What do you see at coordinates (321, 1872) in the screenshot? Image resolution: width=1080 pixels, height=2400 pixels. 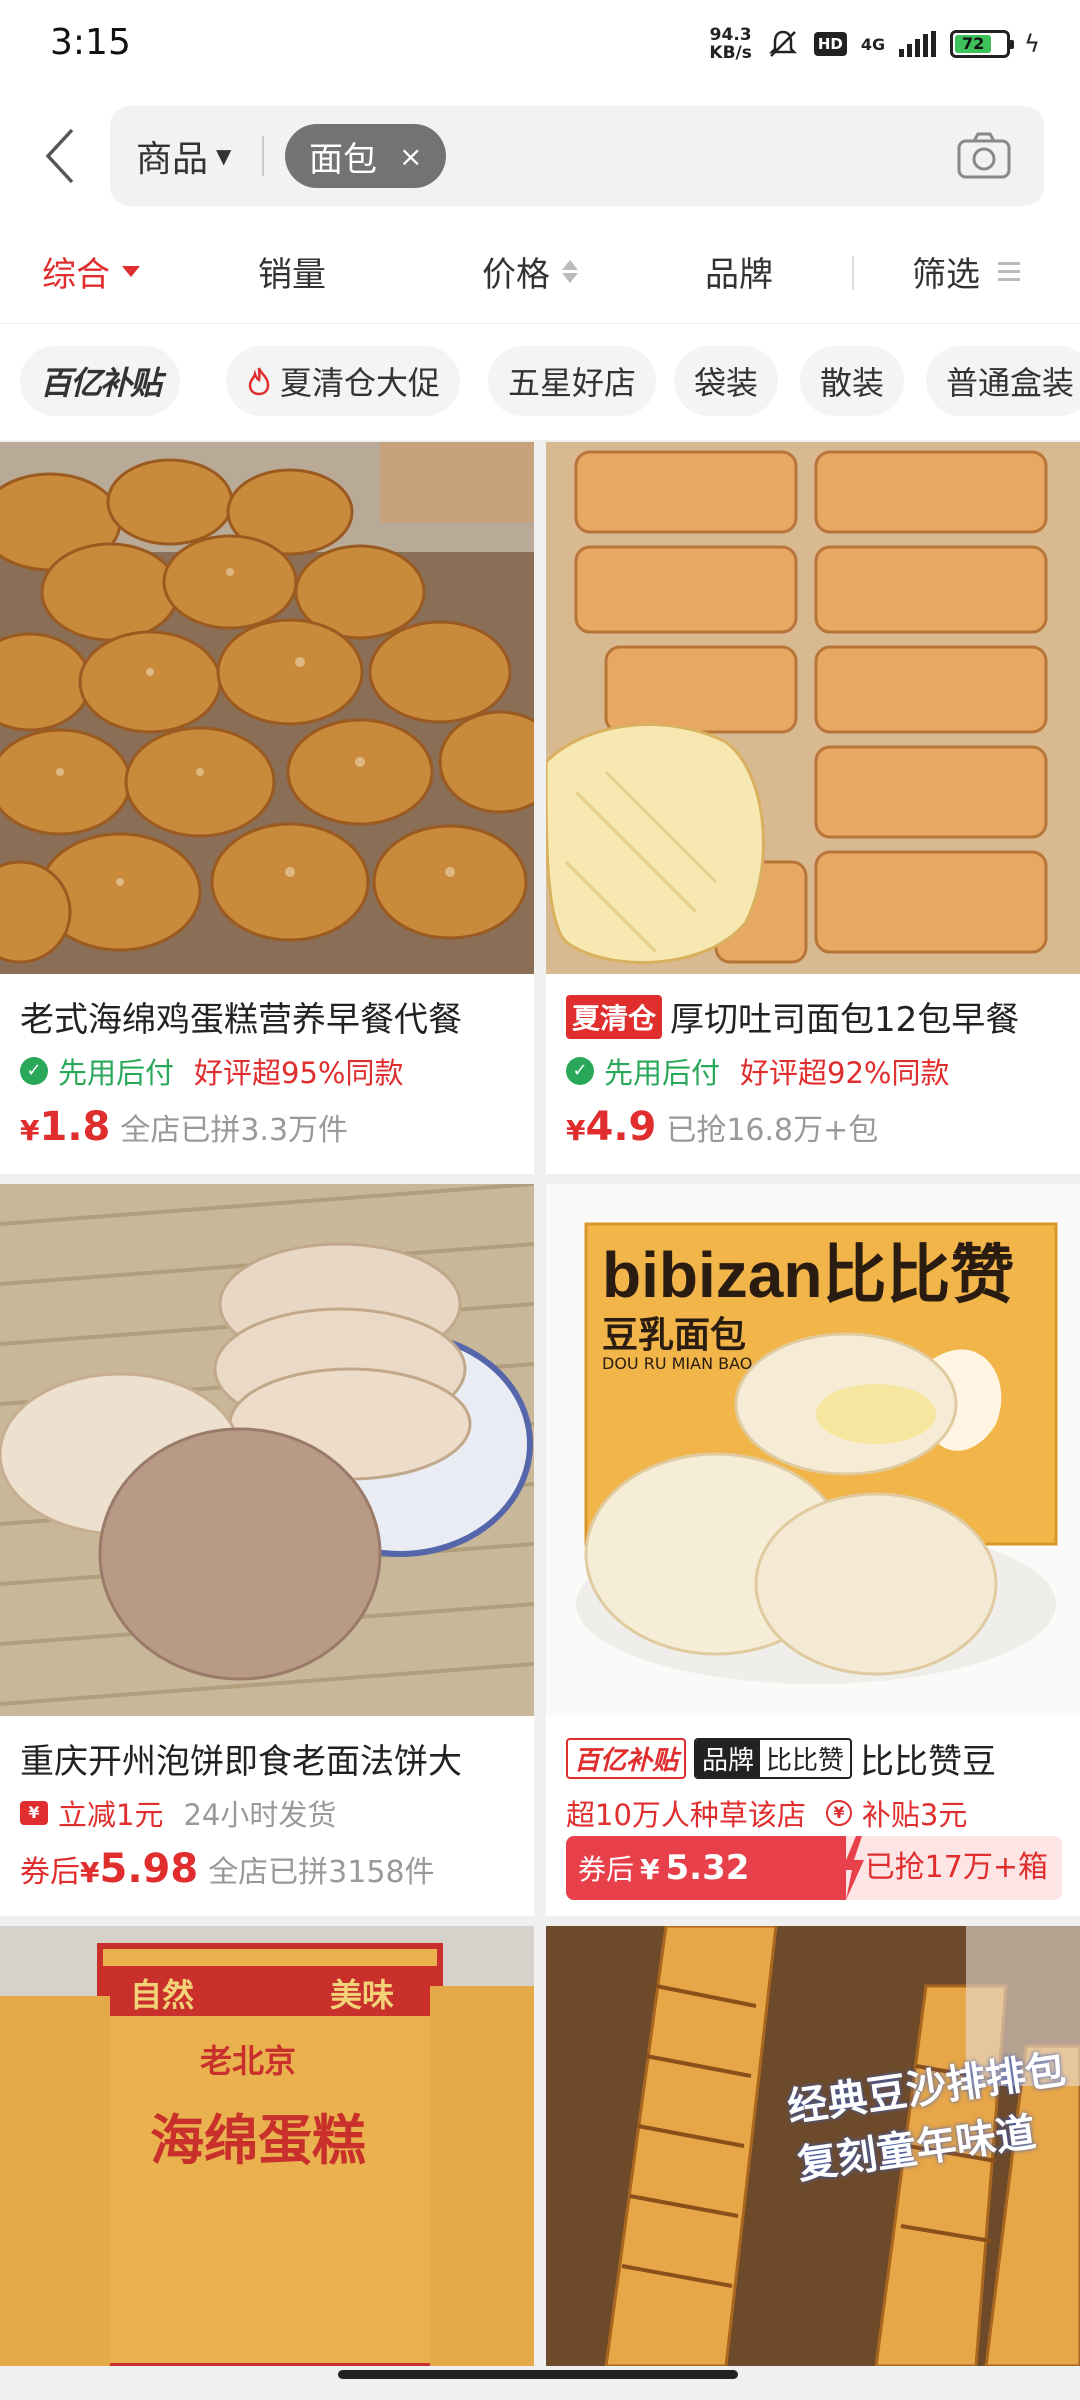 I see `sales-count: 全店已拼3158件` at bounding box center [321, 1872].